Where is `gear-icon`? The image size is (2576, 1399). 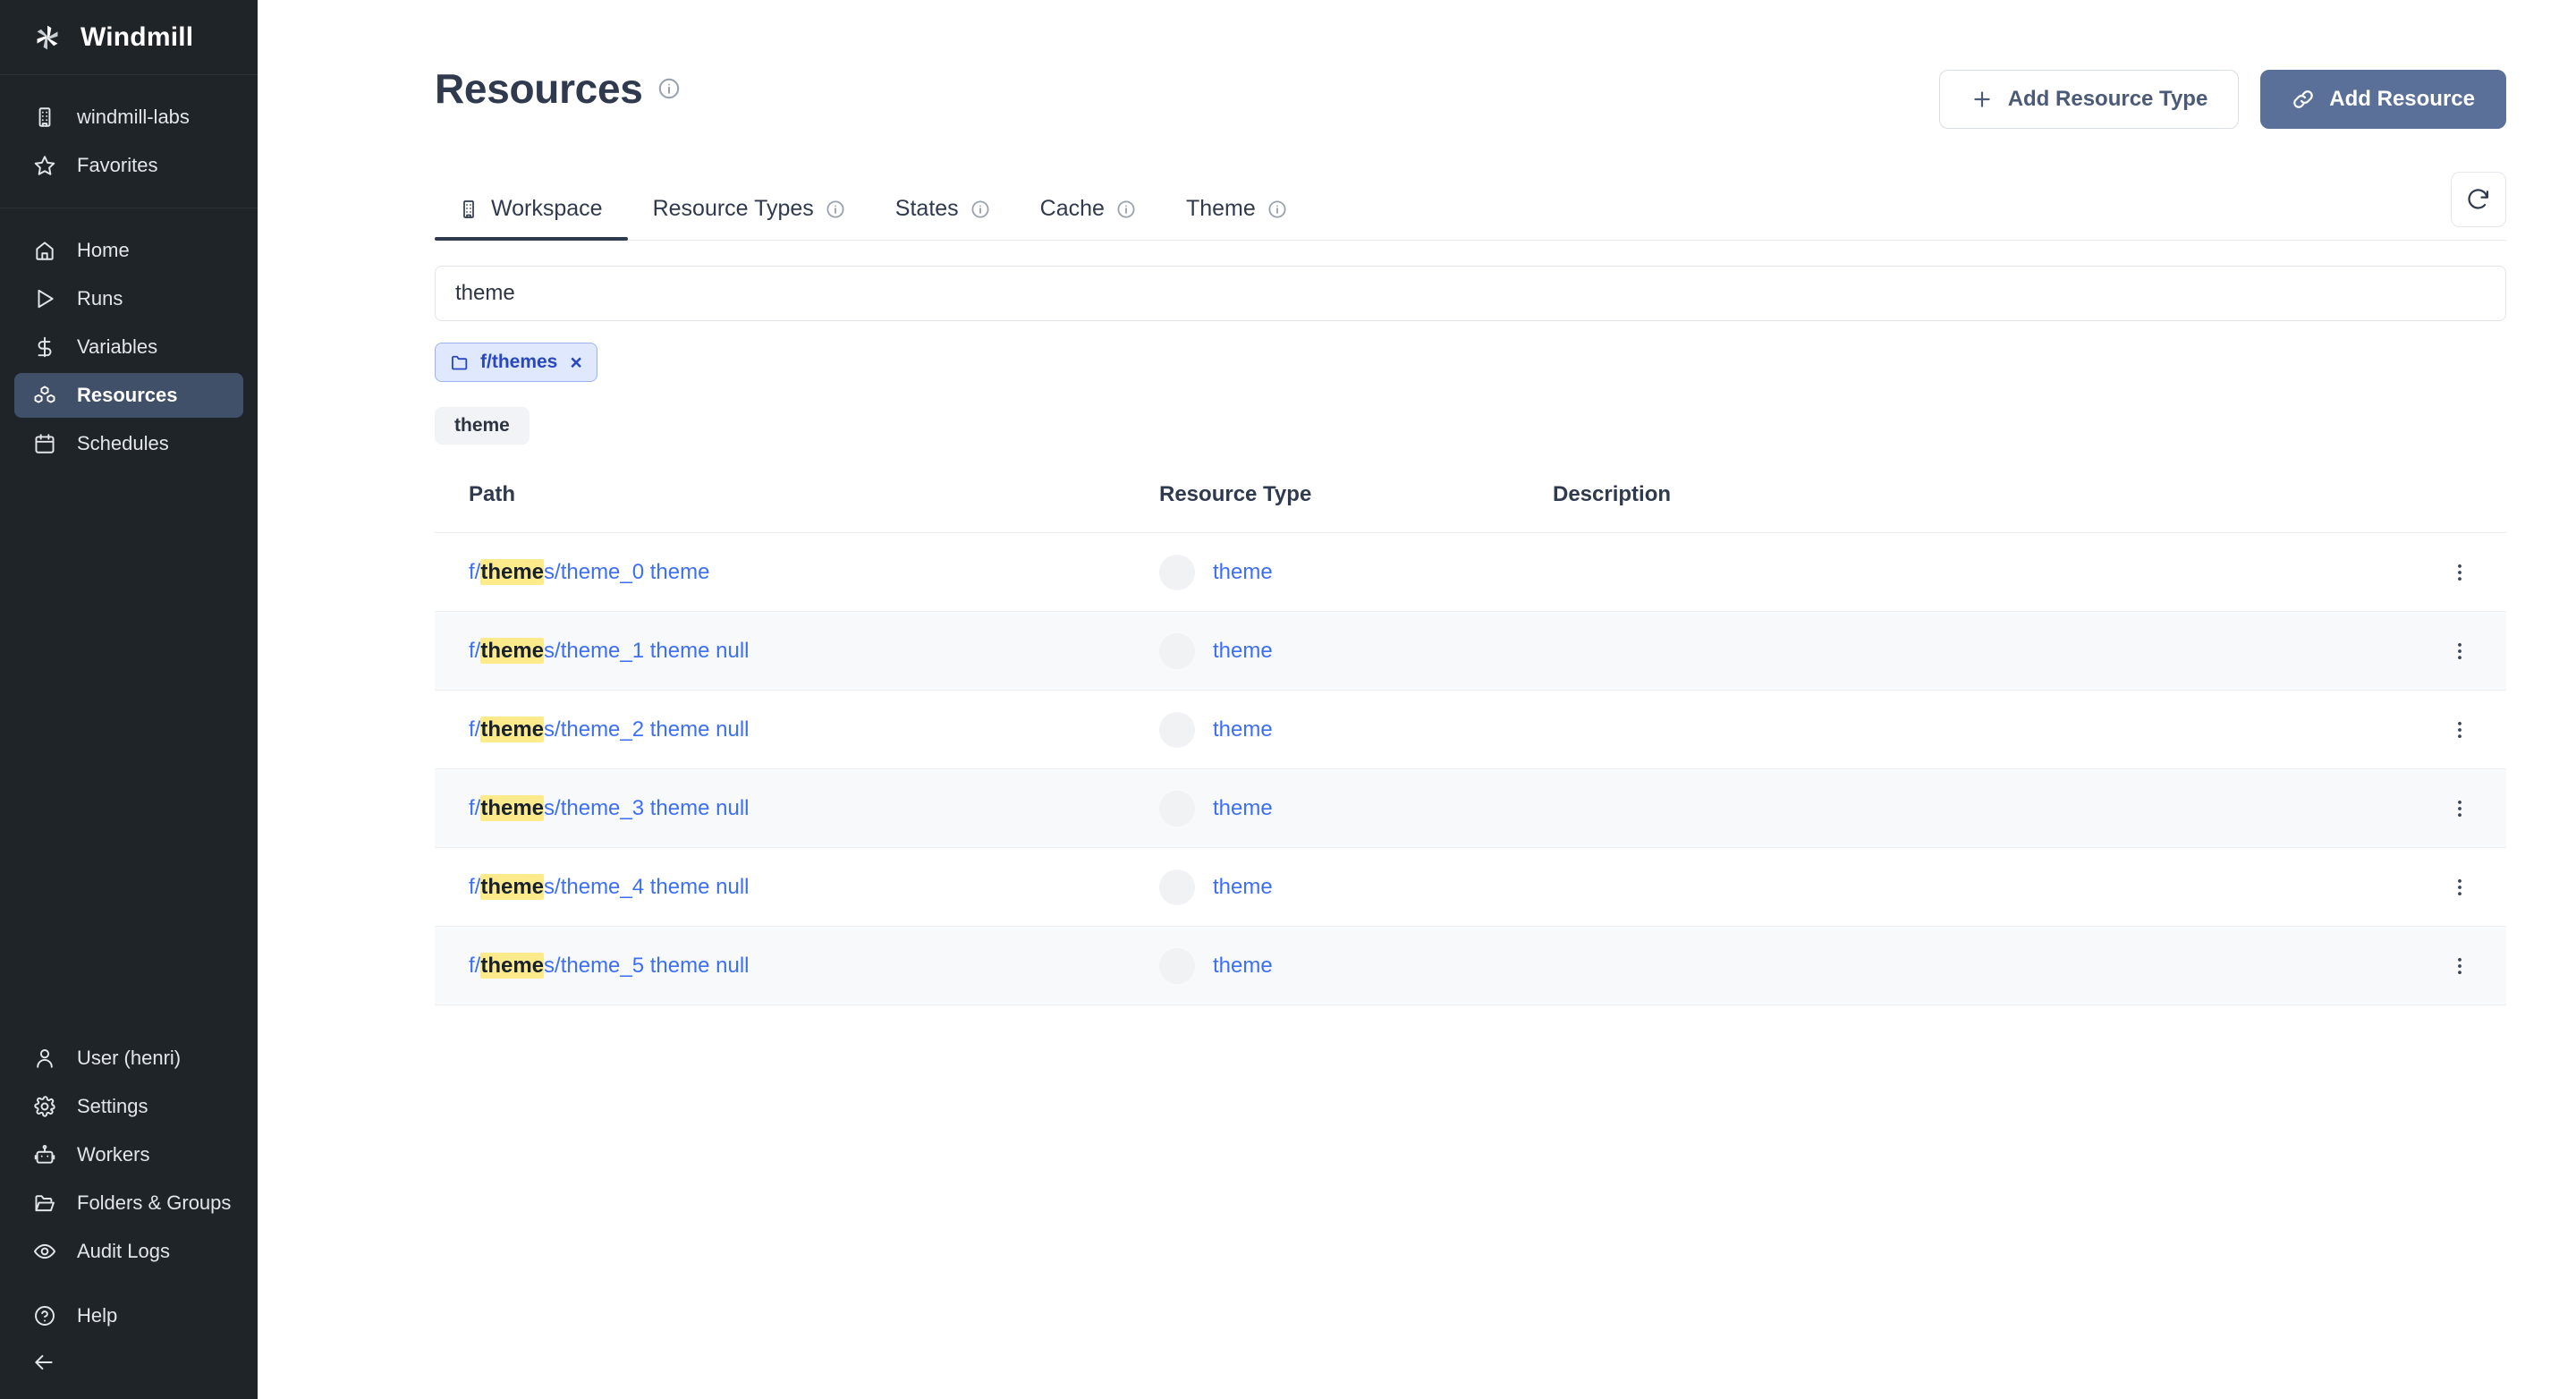
gear-icon is located at coordinates (44, 1106).